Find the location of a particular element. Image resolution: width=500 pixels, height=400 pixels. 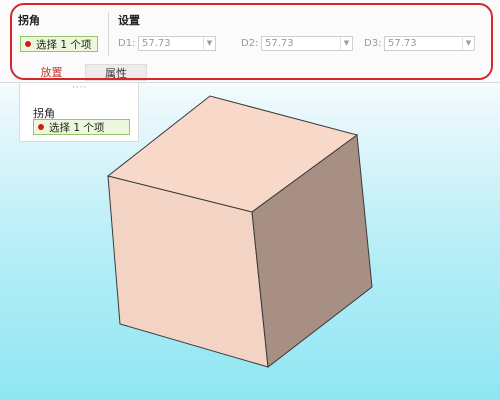

d2-label: D2: is located at coordinates (250, 43).